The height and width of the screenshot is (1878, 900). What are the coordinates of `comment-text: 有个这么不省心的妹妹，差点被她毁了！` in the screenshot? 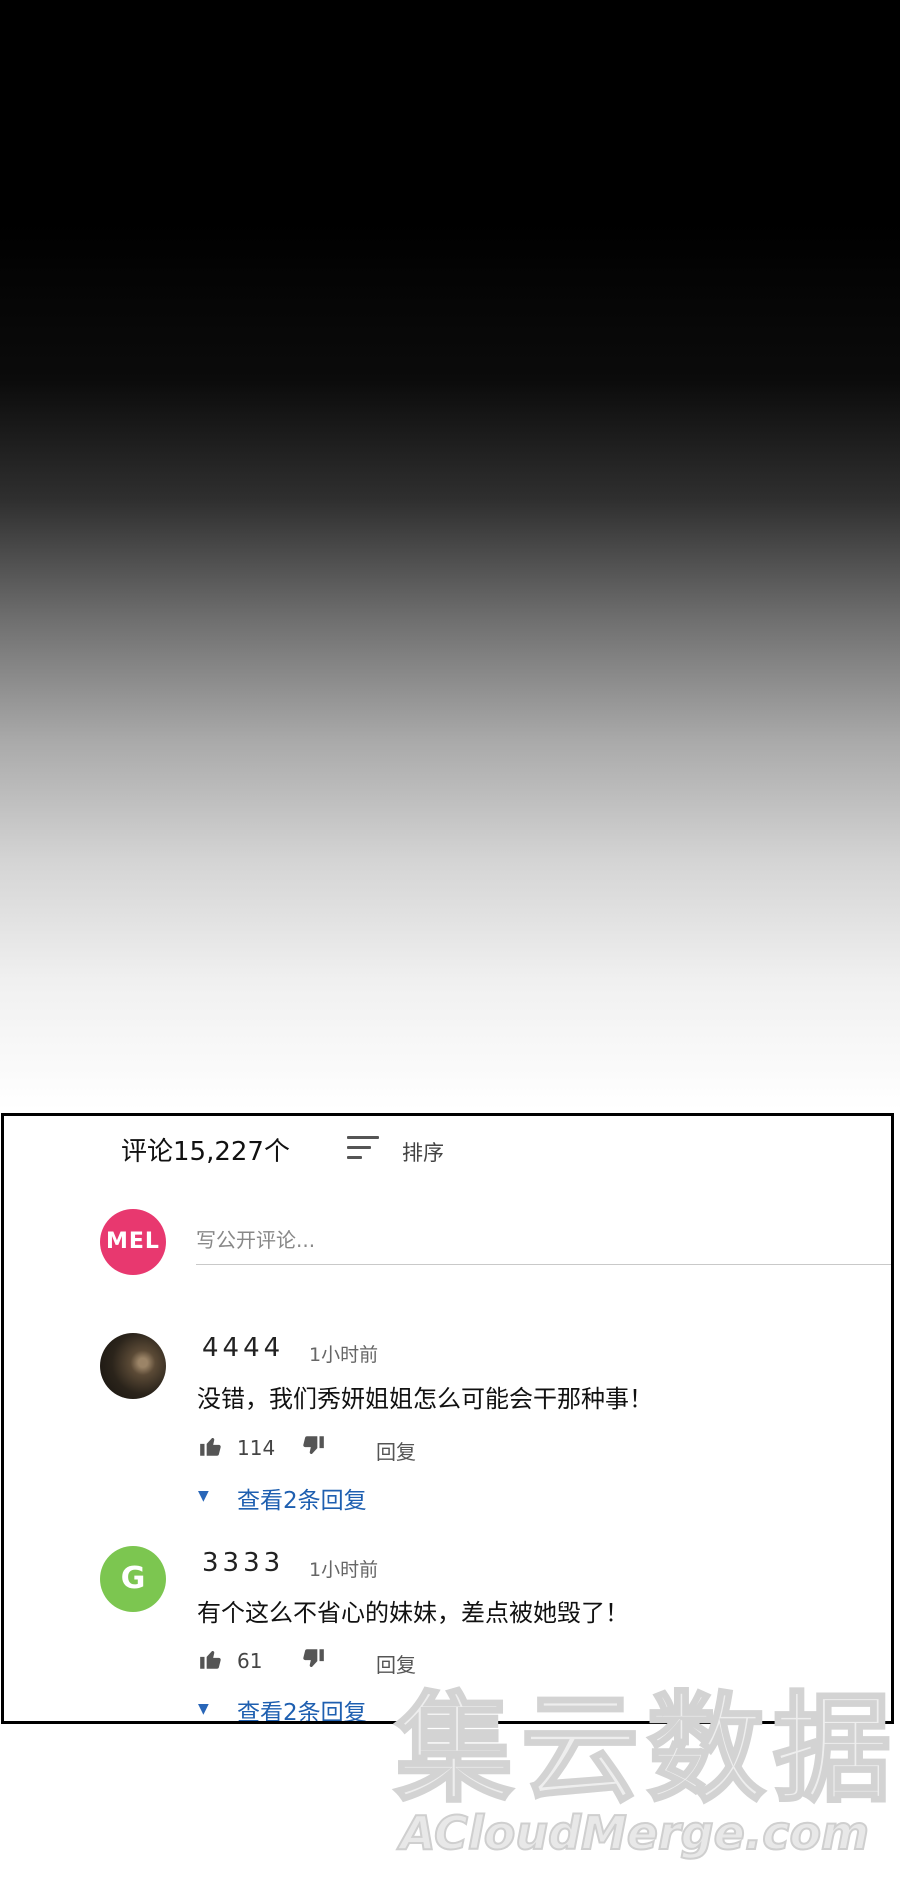 It's located at (413, 1613).